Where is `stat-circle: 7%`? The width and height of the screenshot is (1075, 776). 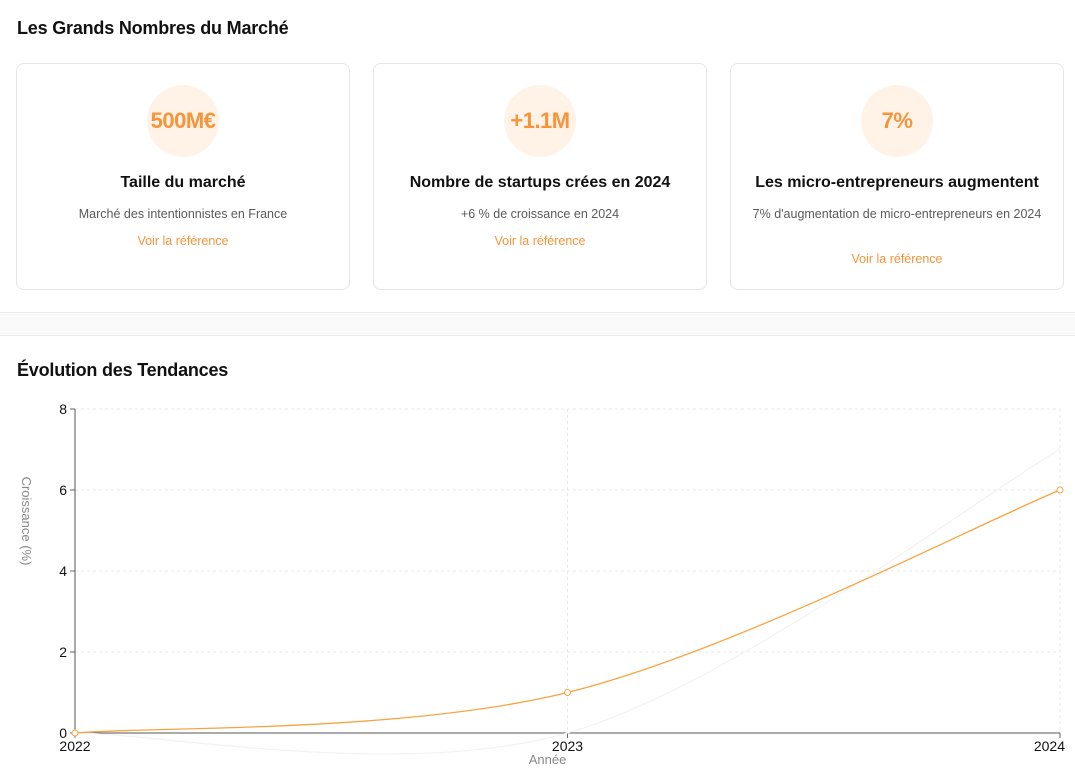
stat-circle: 7% is located at coordinates (897, 121).